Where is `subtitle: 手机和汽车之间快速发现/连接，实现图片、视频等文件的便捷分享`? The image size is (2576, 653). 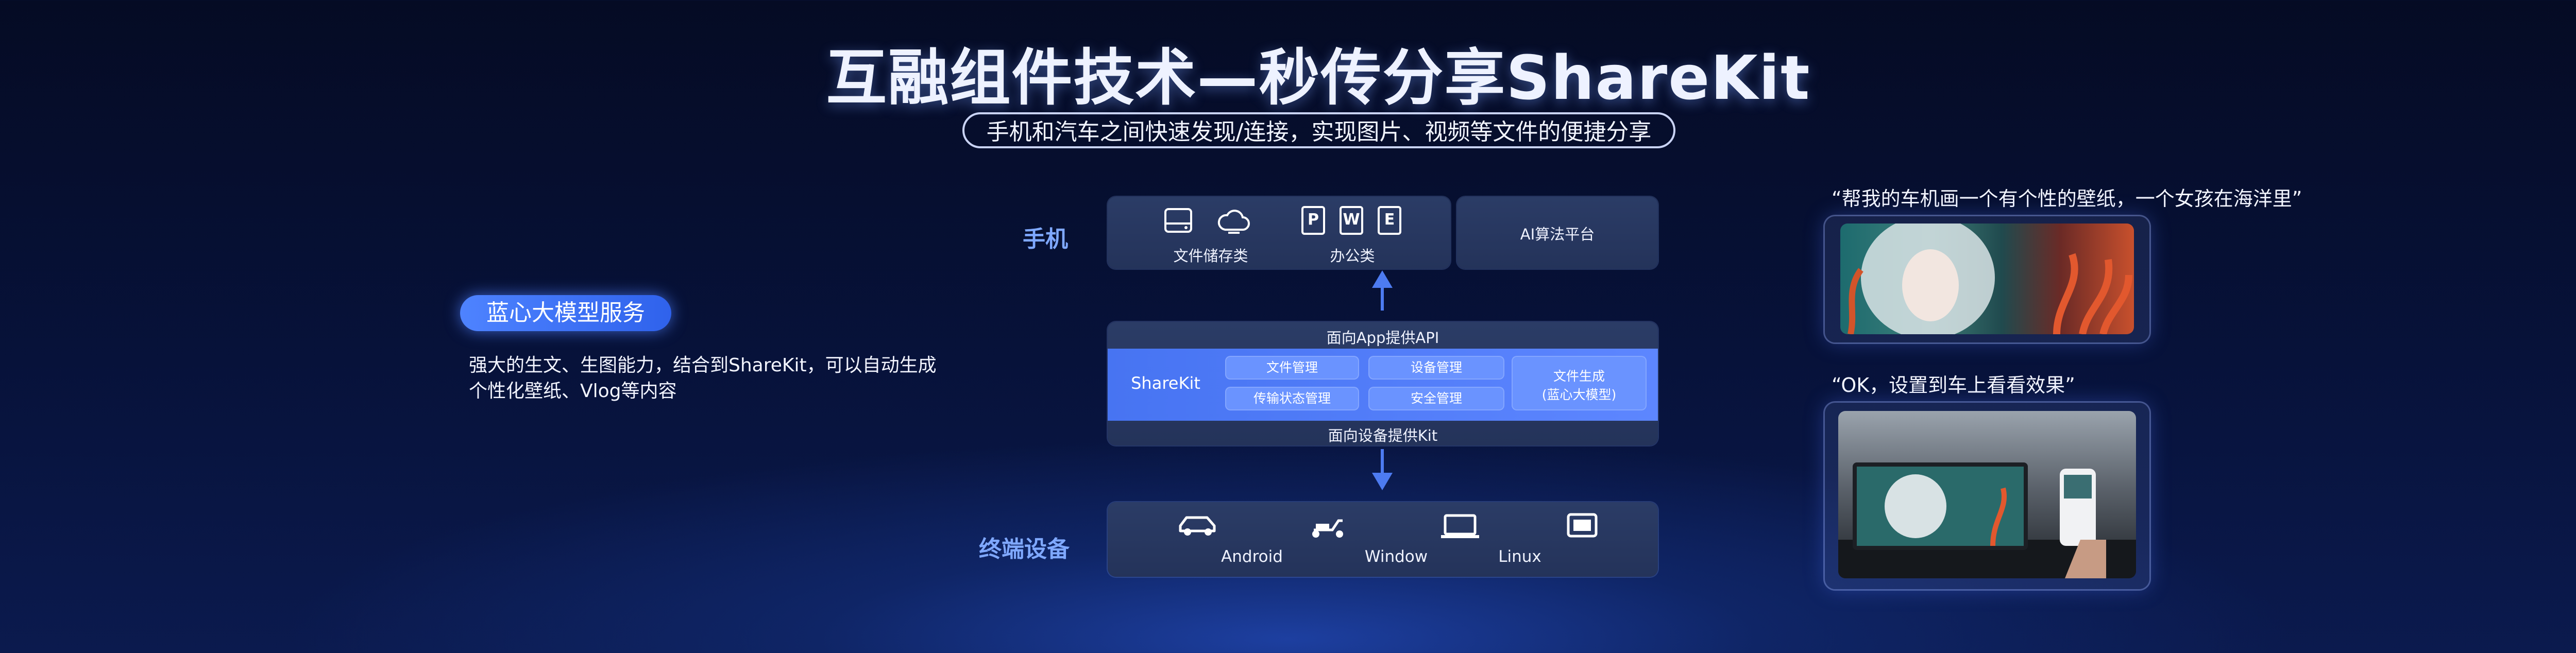
subtitle: 手机和汽车之间快速发现/连接，实现图片、视频等文件的便捷分享 is located at coordinates (1318, 130).